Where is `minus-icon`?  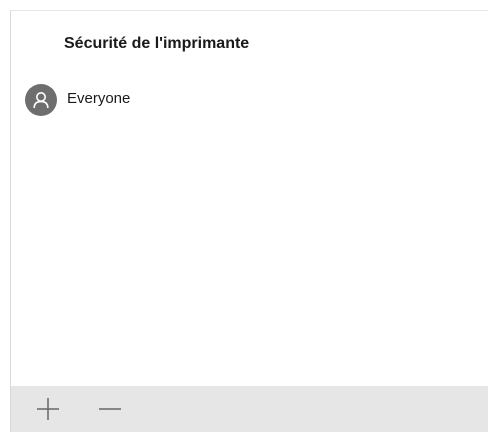 minus-icon is located at coordinates (110, 411).